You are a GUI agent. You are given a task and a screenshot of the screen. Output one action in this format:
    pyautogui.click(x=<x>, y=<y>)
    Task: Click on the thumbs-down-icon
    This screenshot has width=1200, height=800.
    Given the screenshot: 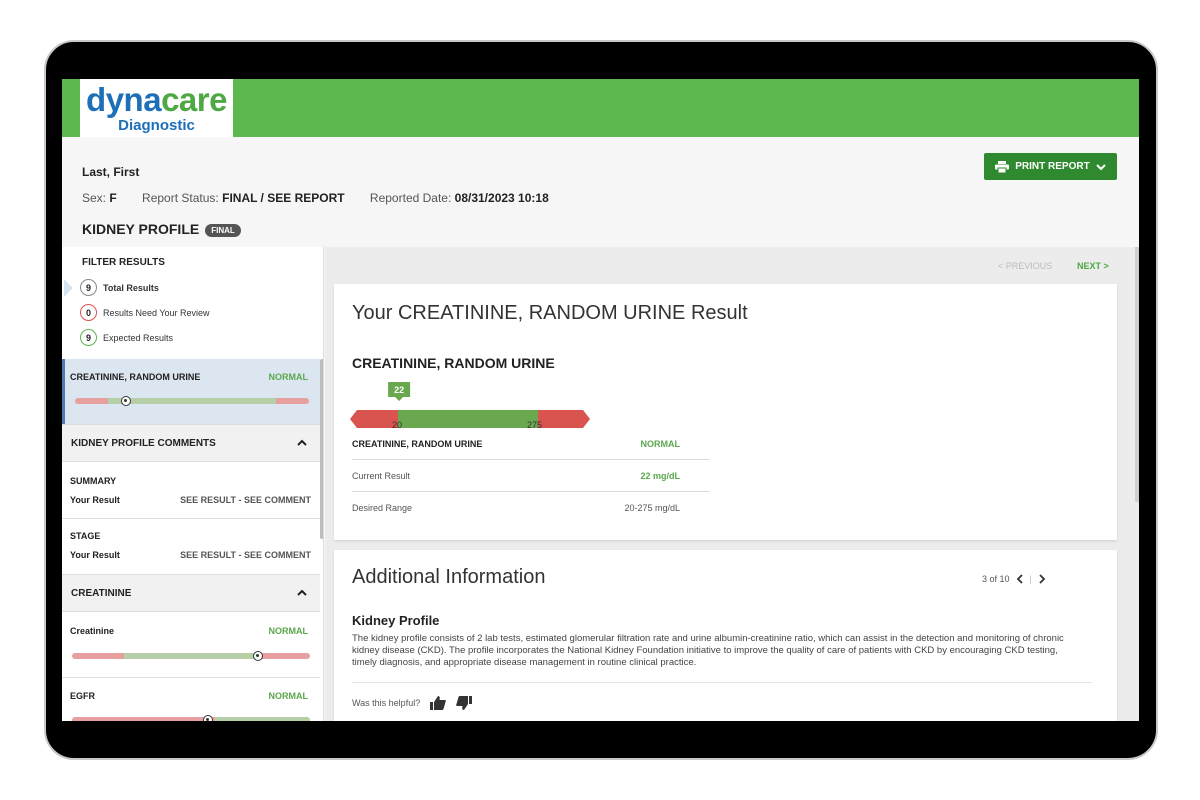 What is the action you would take?
    pyautogui.click(x=464, y=703)
    